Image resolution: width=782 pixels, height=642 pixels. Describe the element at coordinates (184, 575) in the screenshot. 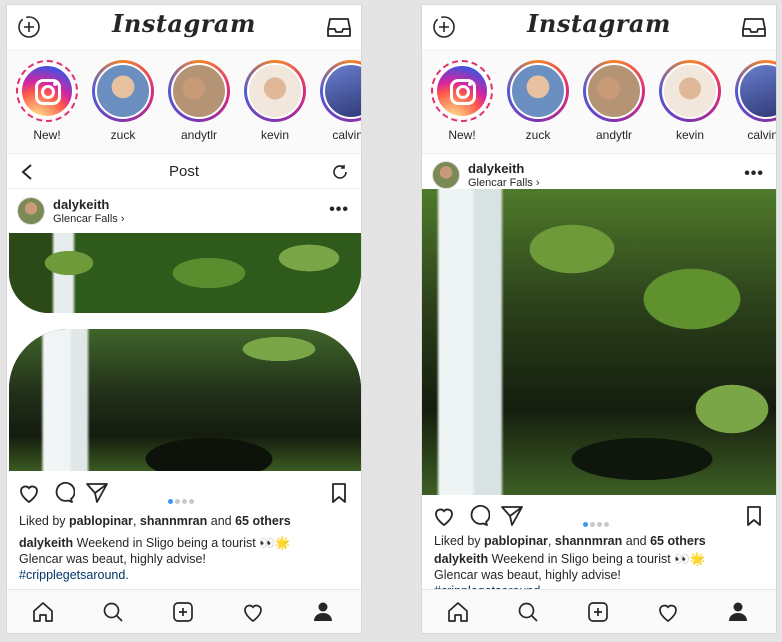

I see `caption-hashtag: #cripplegetsaround.` at that location.